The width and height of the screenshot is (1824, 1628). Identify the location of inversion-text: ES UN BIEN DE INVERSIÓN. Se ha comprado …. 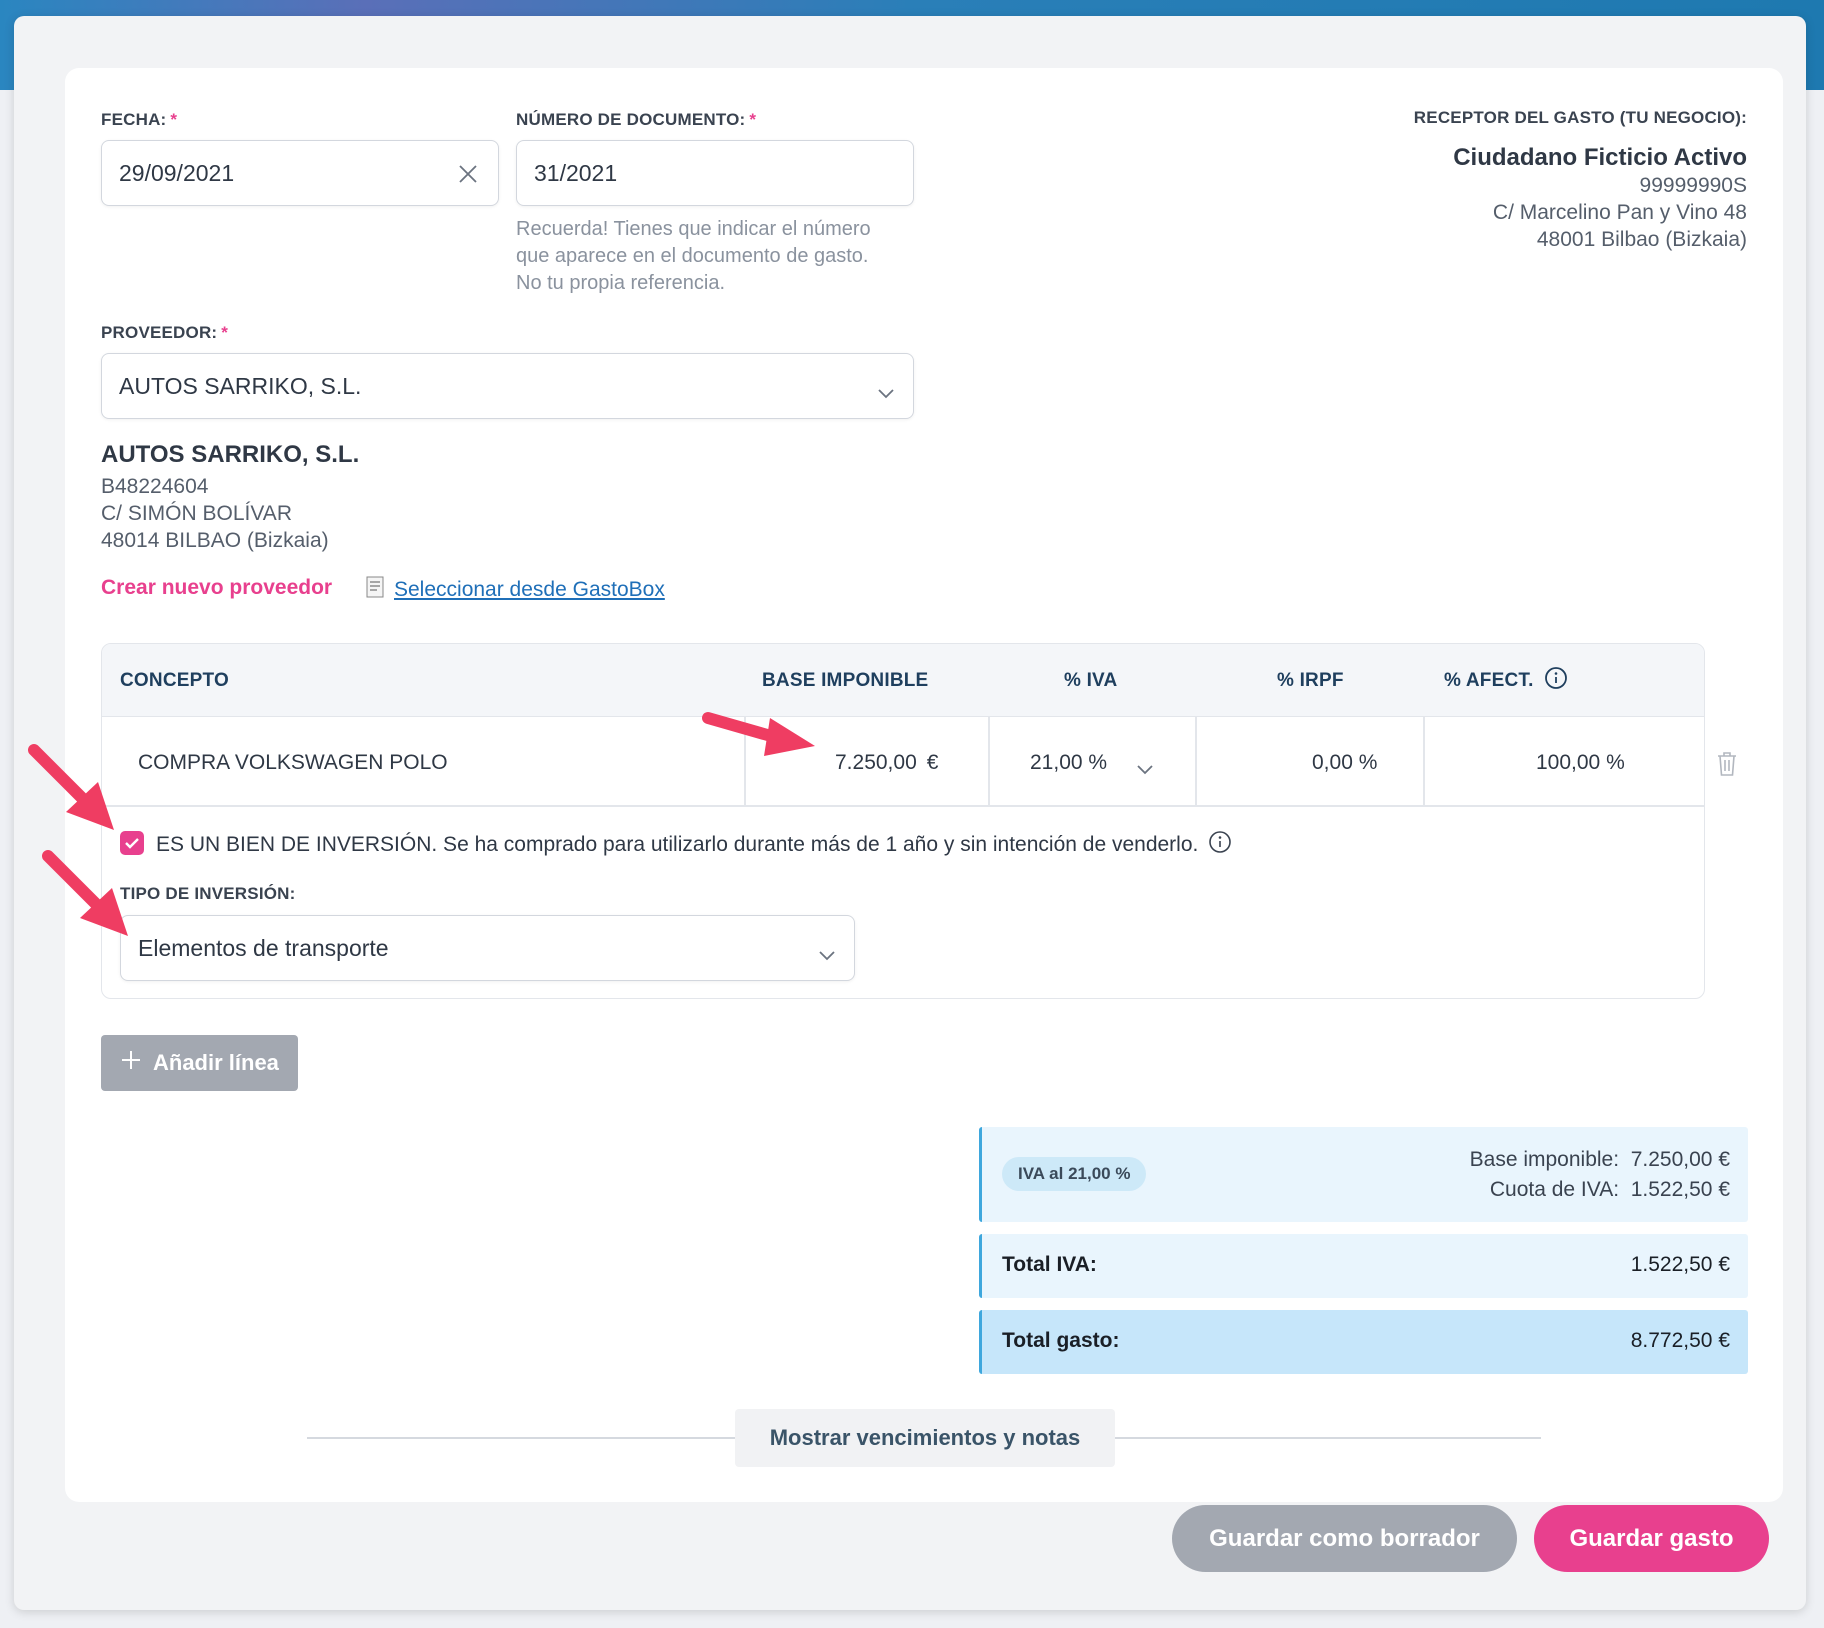
(677, 844).